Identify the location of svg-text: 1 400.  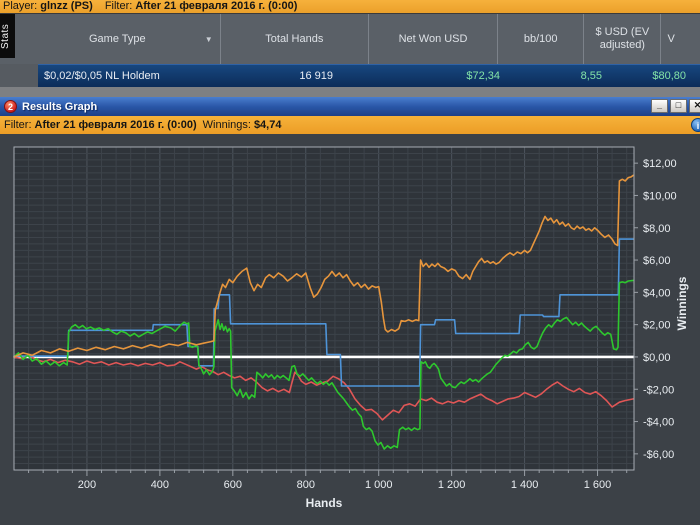
(525, 485).